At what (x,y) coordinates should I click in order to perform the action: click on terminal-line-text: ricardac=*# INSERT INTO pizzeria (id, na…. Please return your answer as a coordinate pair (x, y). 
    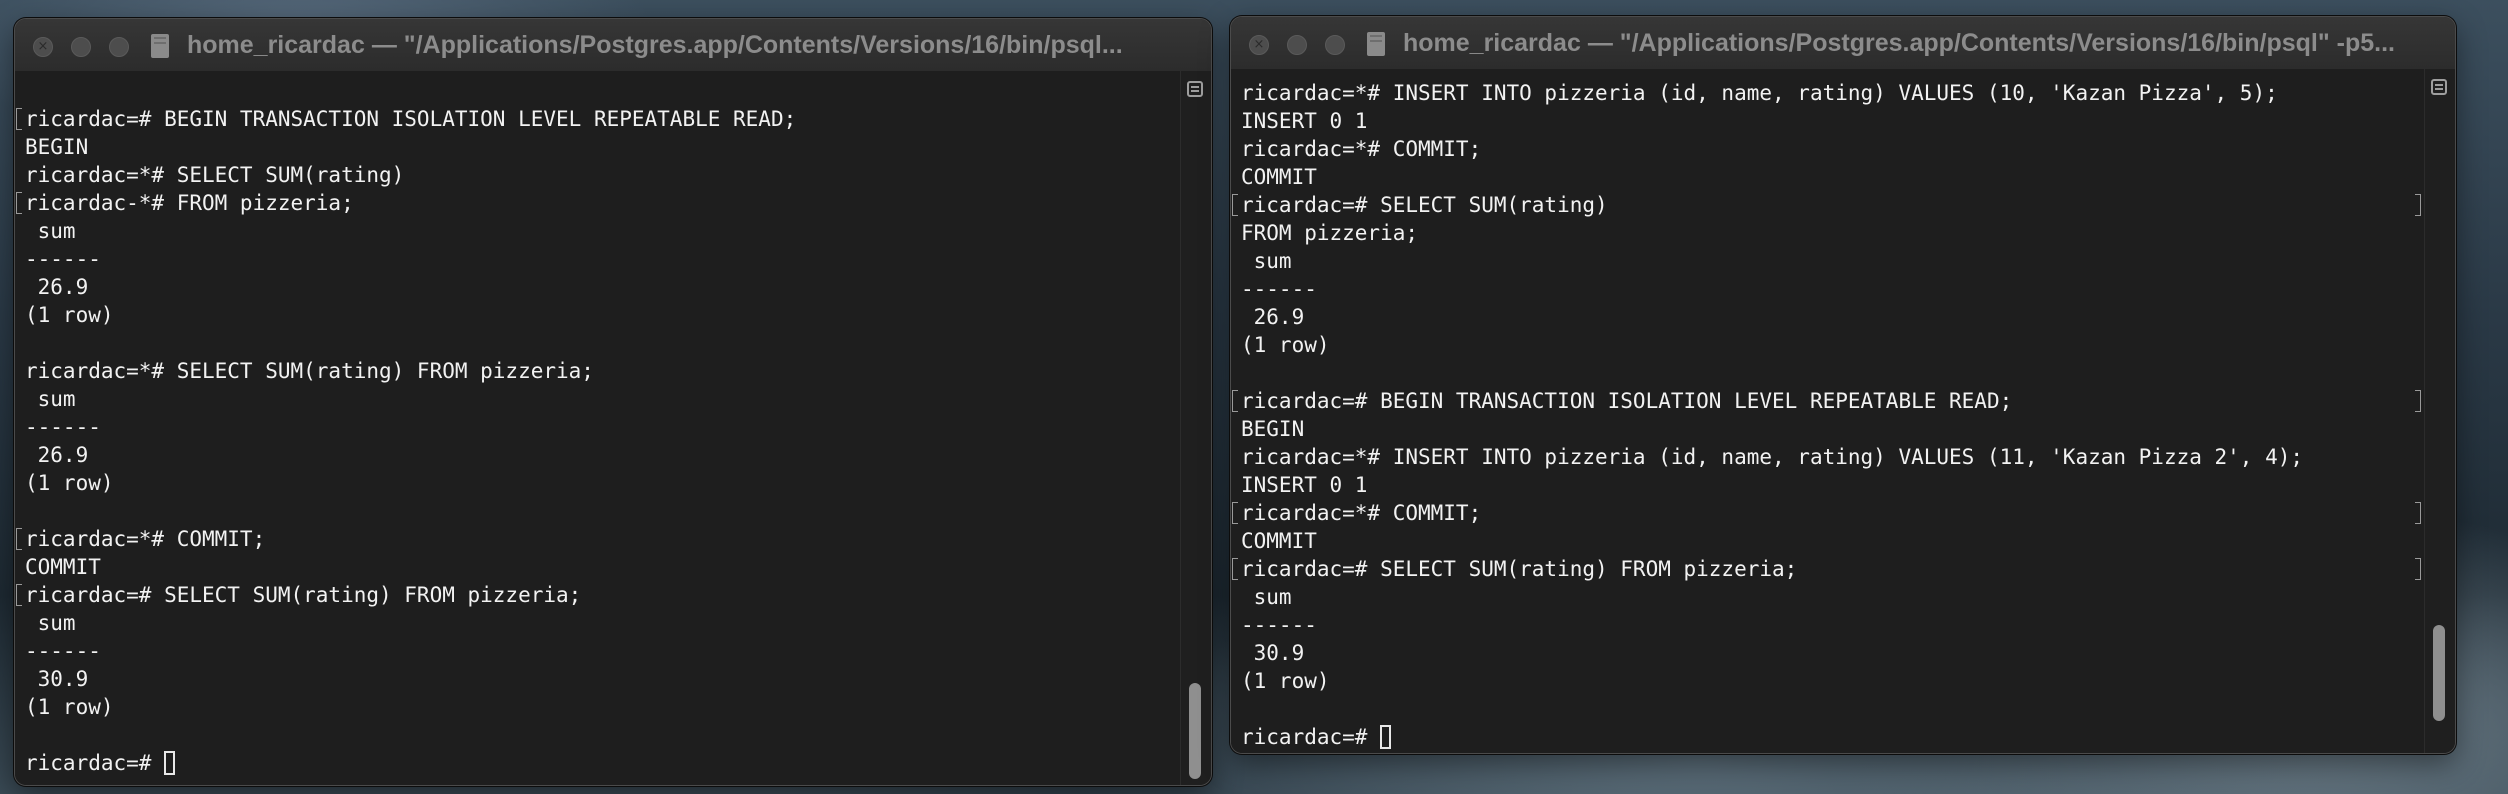
    Looking at the image, I should click on (1772, 457).